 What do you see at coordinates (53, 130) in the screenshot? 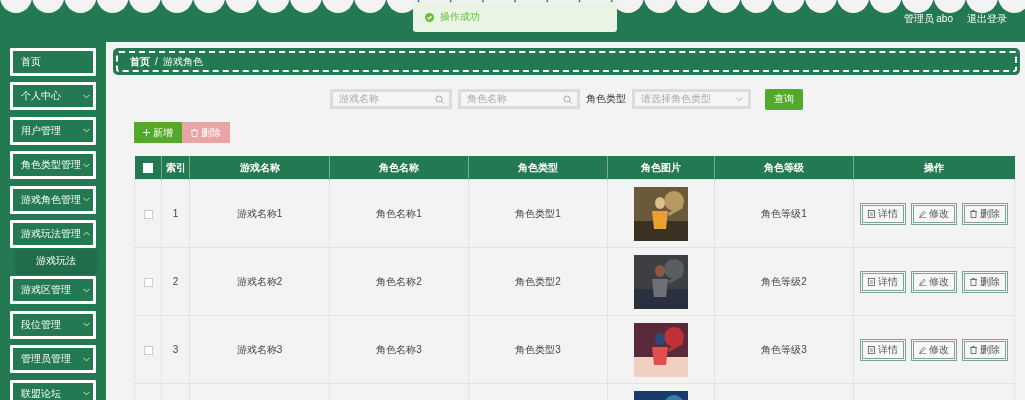
I see `sidebar-item: 用户管理` at bounding box center [53, 130].